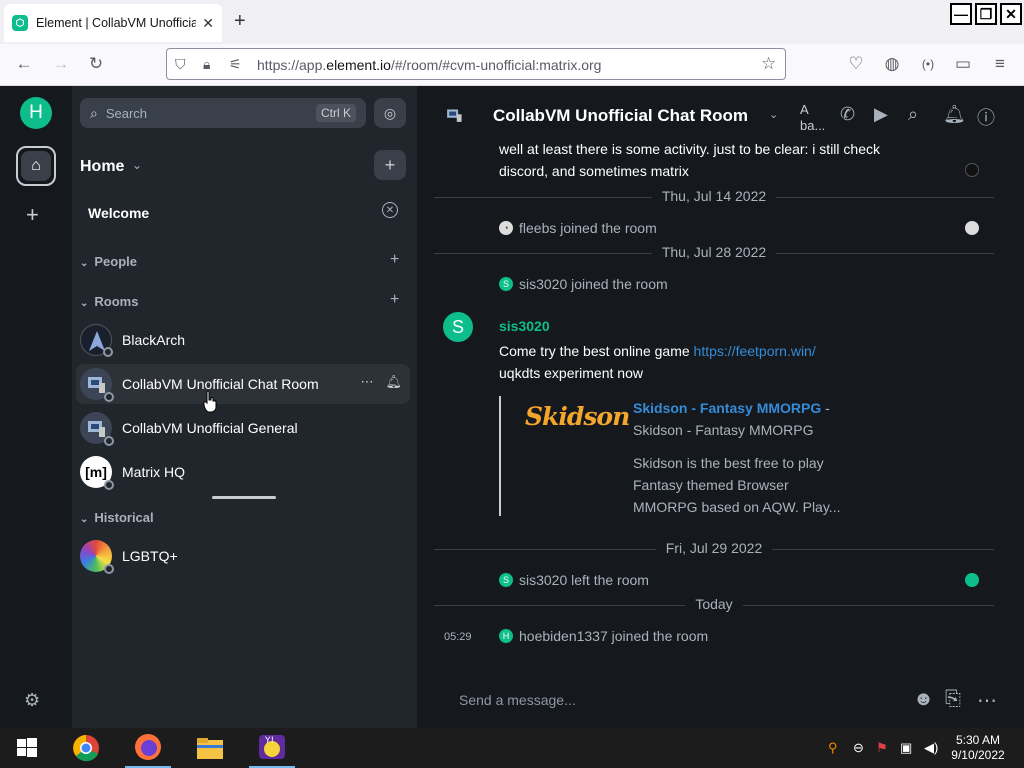  I want to click on date-label: Fri, Jul 29 2022, so click(714, 548).